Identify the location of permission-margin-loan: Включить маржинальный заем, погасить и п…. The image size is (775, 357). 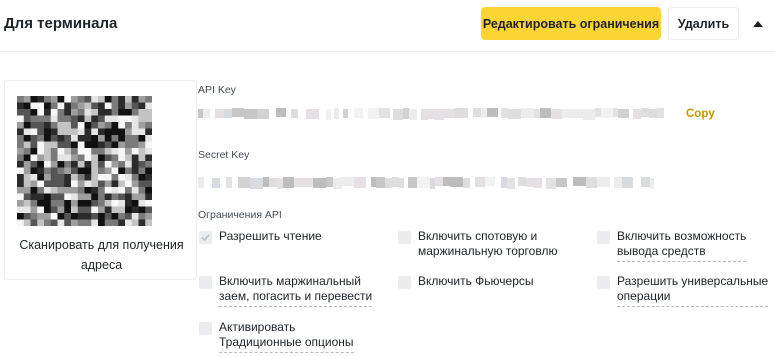
(286, 290).